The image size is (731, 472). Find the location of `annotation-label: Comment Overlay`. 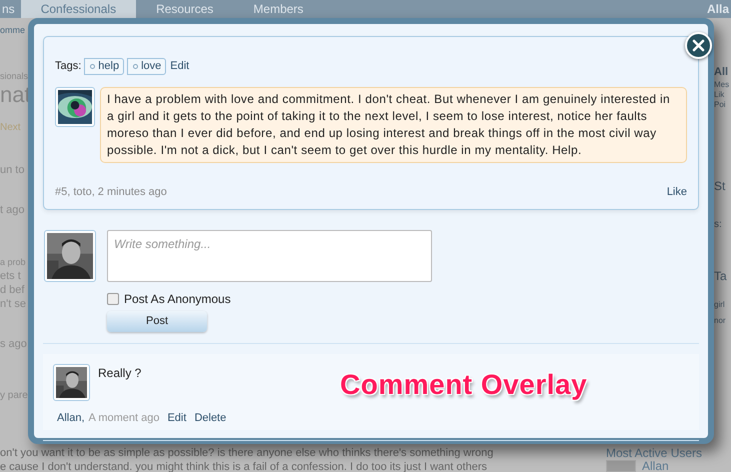

annotation-label: Comment Overlay is located at coordinates (464, 385).